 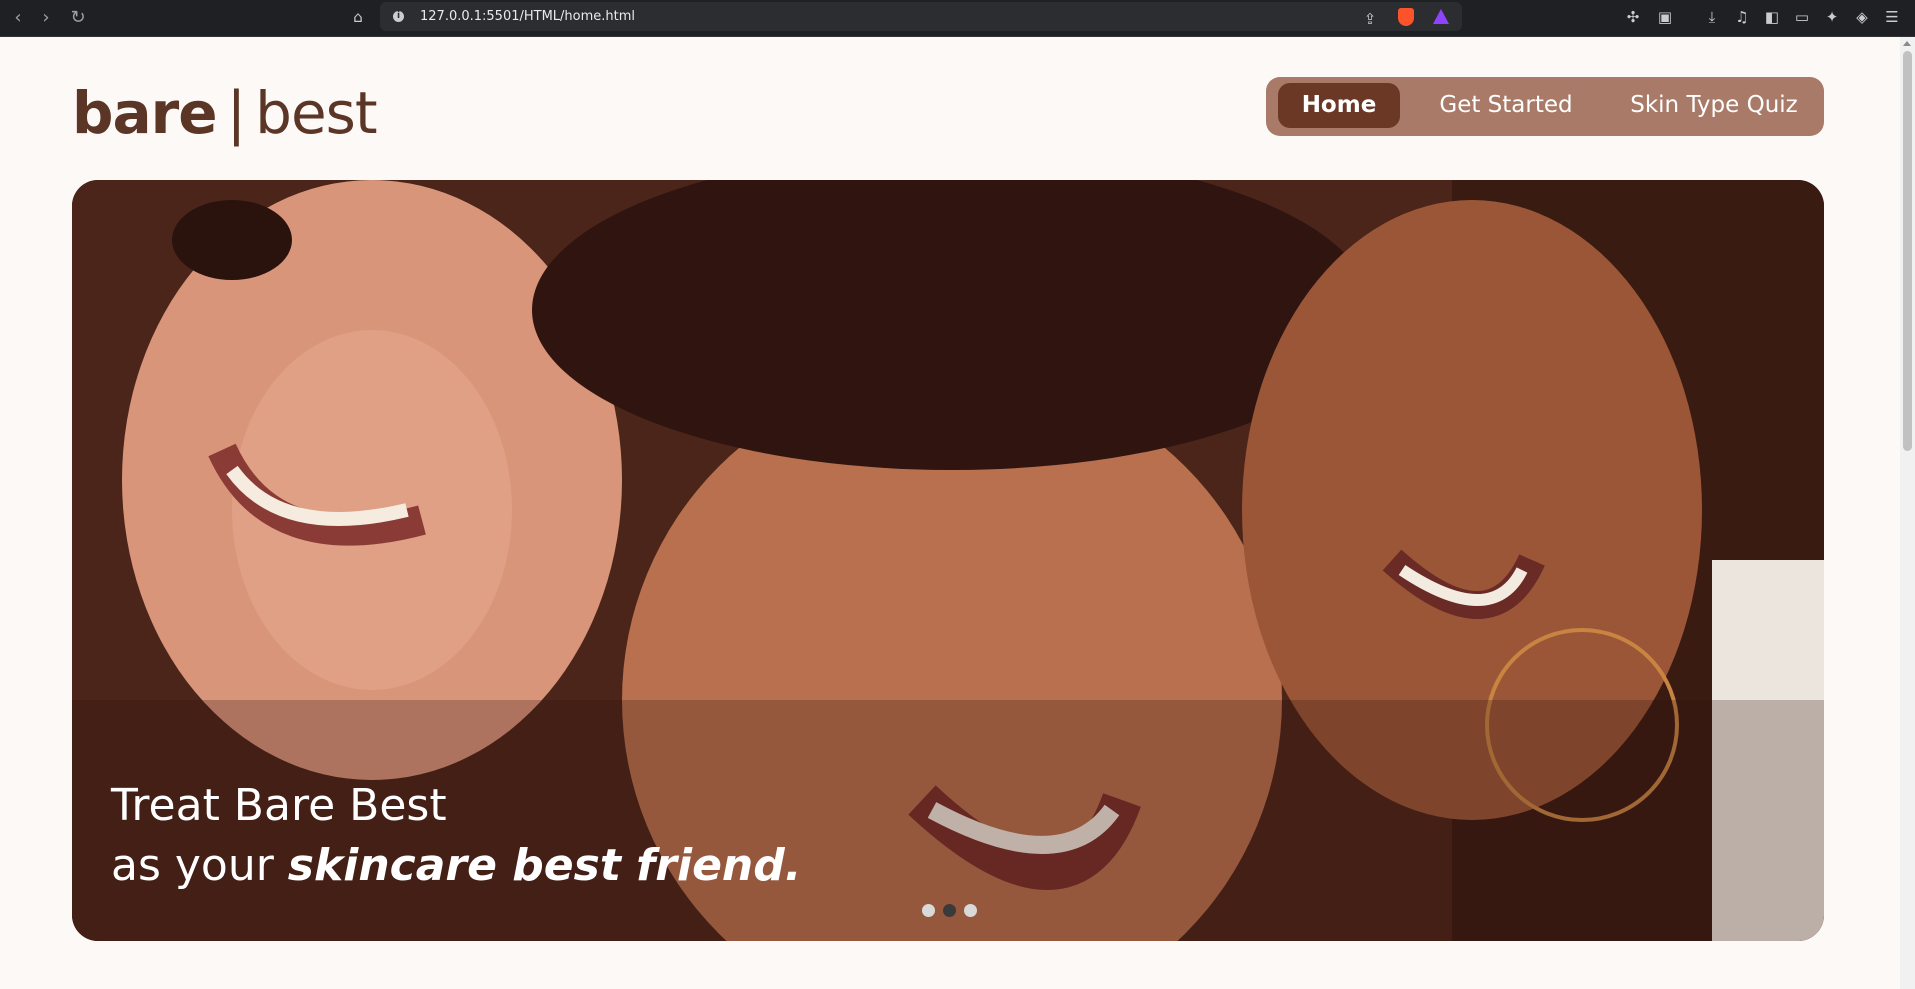 I want to click on reader-icon: ▣, so click(x=1665, y=17).